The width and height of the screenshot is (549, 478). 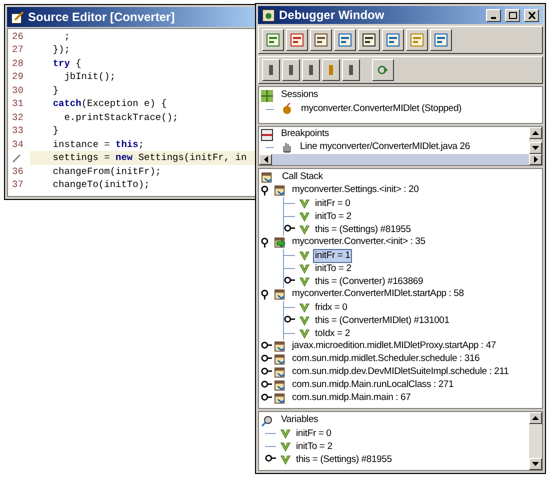 I want to click on pencil-icon, so click(x=17, y=17).